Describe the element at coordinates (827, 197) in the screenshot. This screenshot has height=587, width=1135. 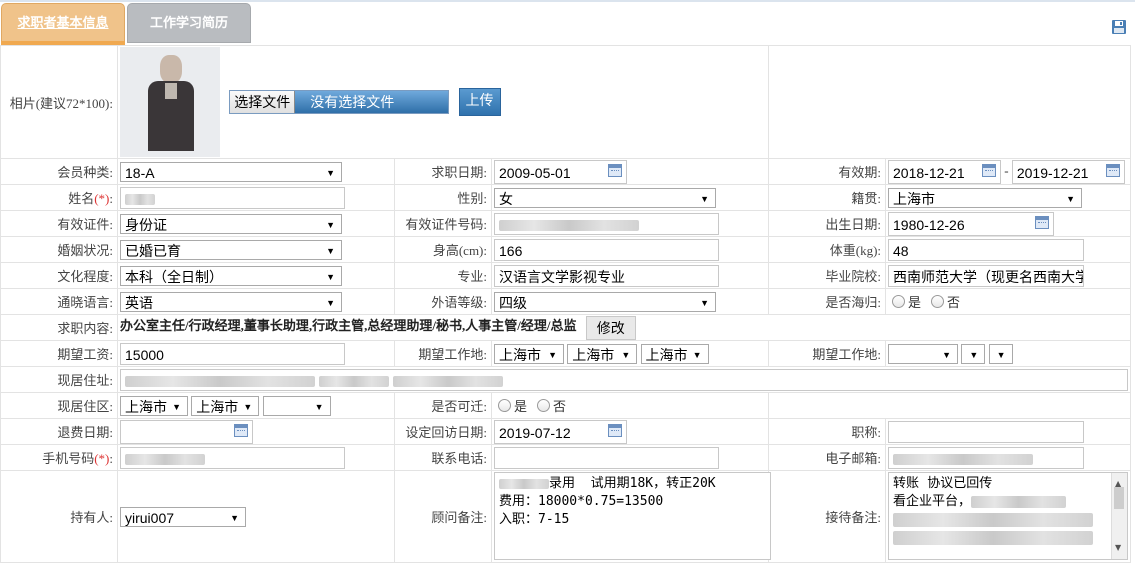
I see `native-place-label: 籍贯:` at that location.